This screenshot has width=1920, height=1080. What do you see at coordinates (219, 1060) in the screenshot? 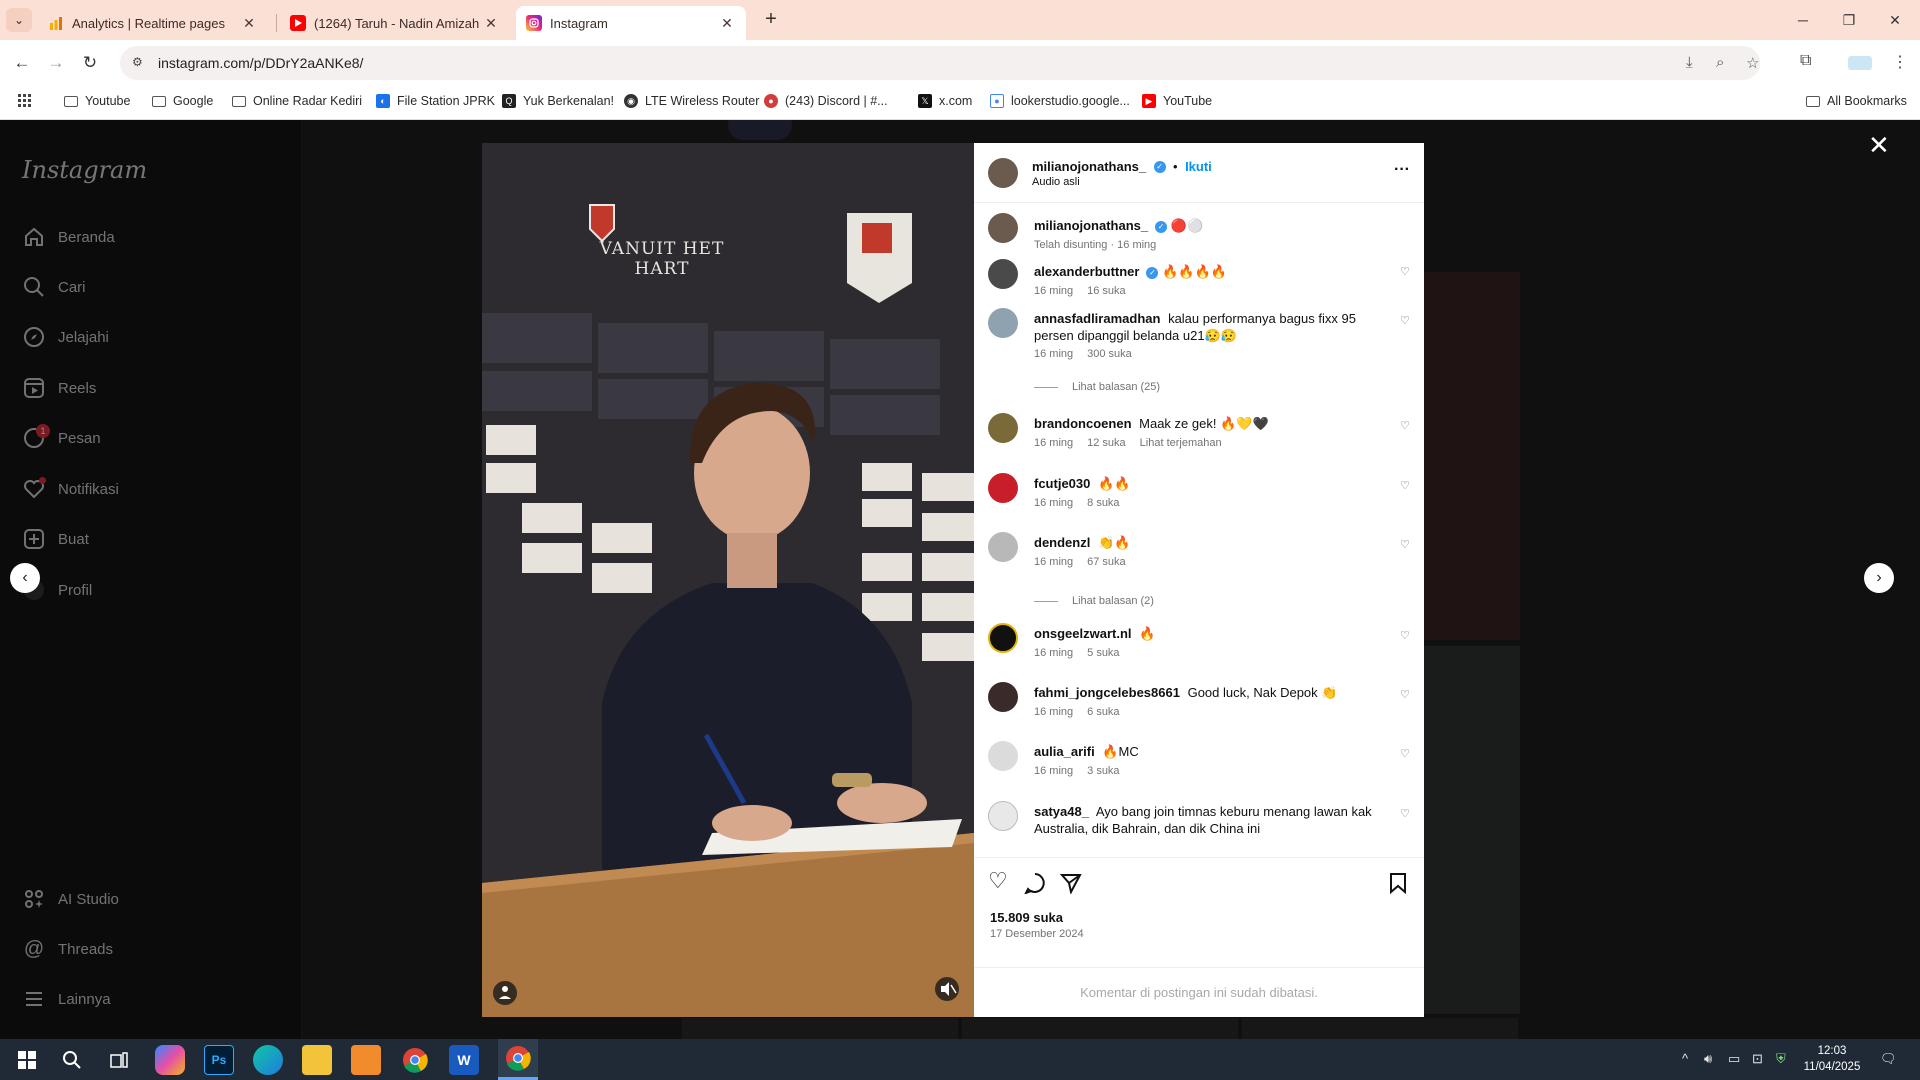
I see `photoshop-icon: Ps` at bounding box center [219, 1060].